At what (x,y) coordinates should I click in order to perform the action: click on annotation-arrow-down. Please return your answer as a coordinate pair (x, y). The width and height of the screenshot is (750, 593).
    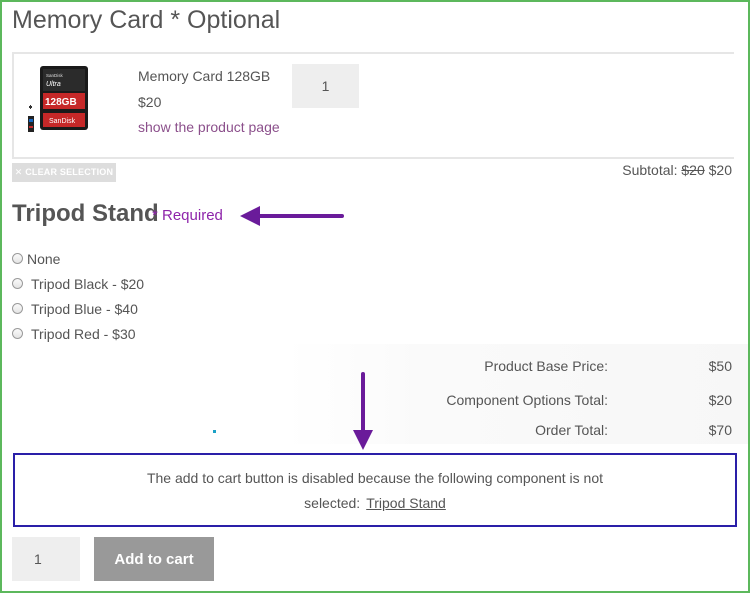
    Looking at the image, I should click on (363, 411).